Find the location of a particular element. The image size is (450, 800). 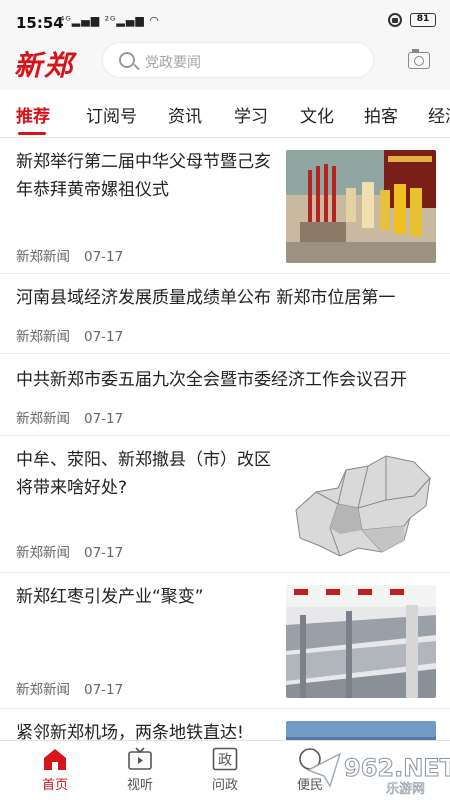

battery-icon: 81 is located at coordinates (423, 20).